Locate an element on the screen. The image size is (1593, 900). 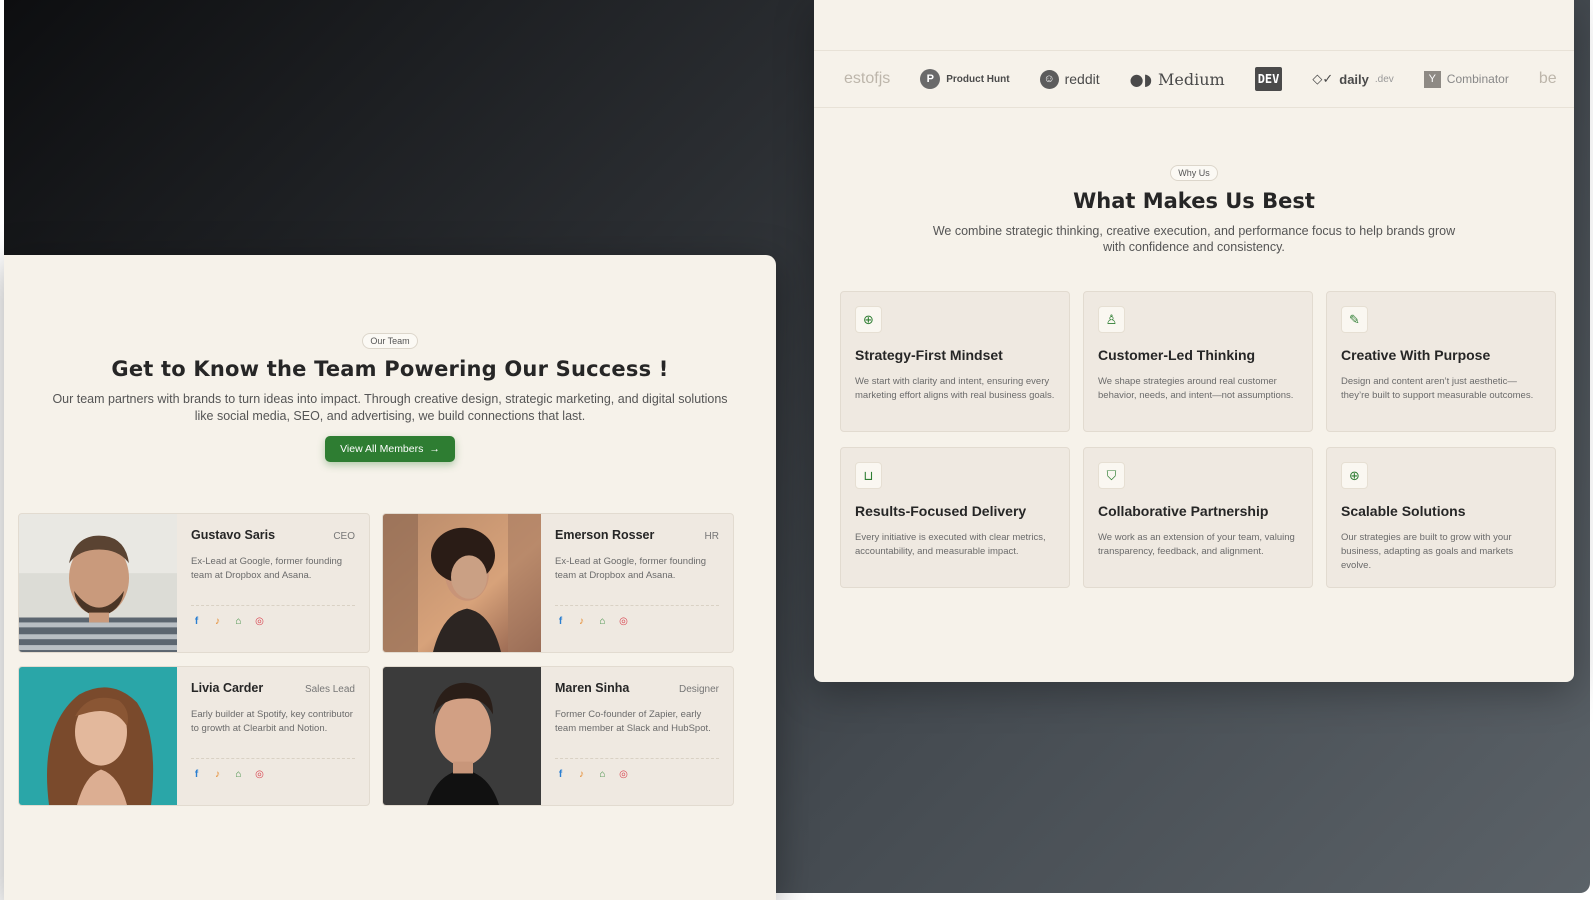
feature-title: Customer-Led Thinking is located at coordinates (1177, 355).